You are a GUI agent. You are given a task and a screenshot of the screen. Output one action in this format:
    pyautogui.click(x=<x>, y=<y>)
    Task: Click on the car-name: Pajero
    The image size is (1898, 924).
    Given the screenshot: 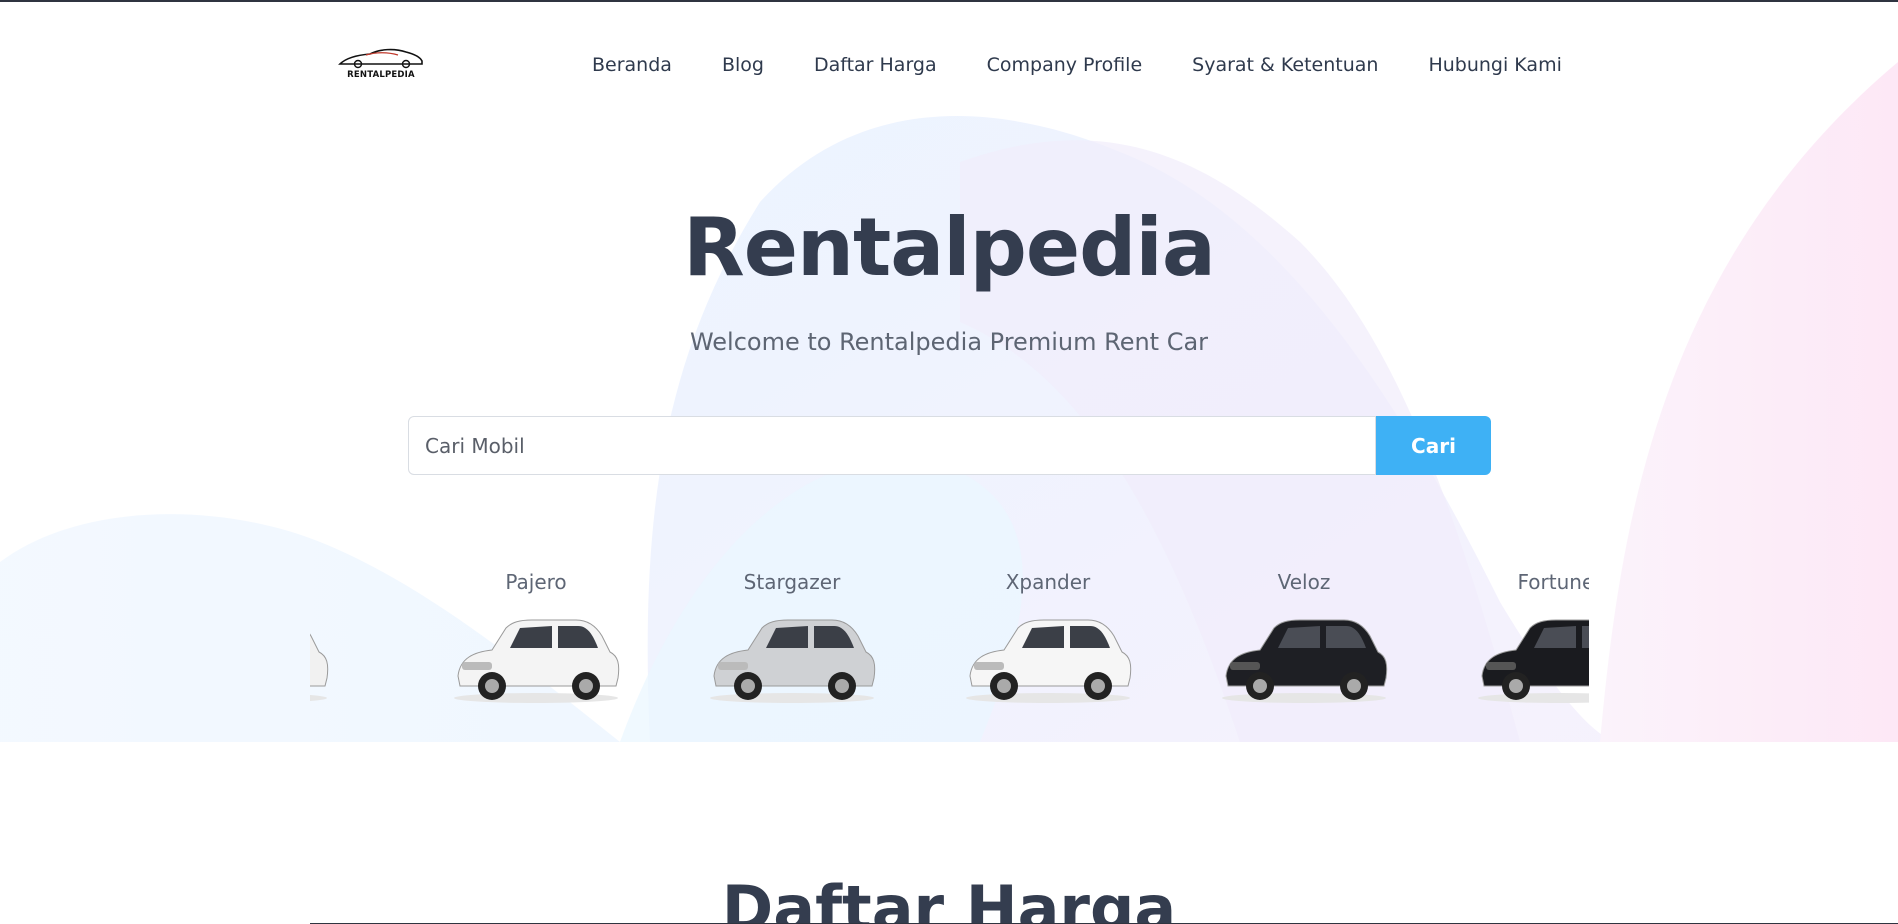 What is the action you would take?
    pyautogui.click(x=536, y=582)
    